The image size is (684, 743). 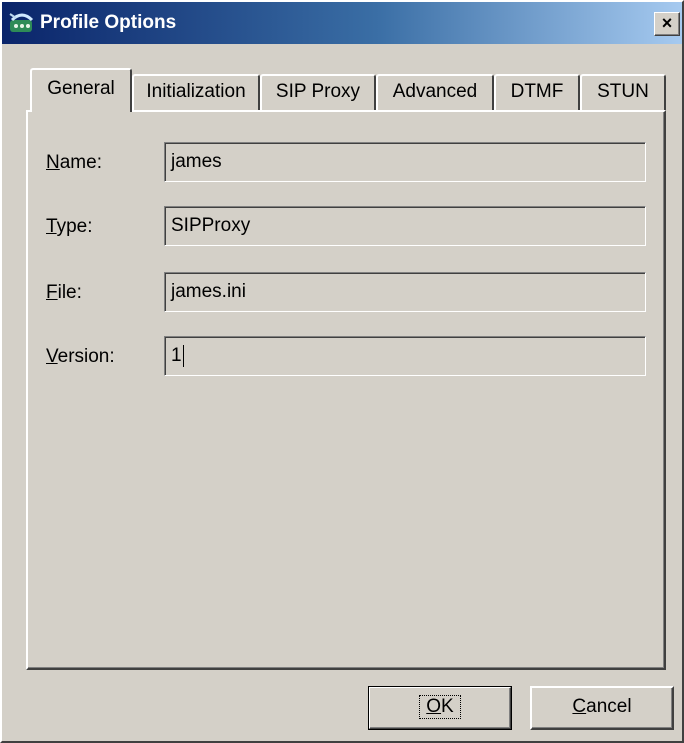 I want to click on version-value: 1, so click(x=176, y=355).